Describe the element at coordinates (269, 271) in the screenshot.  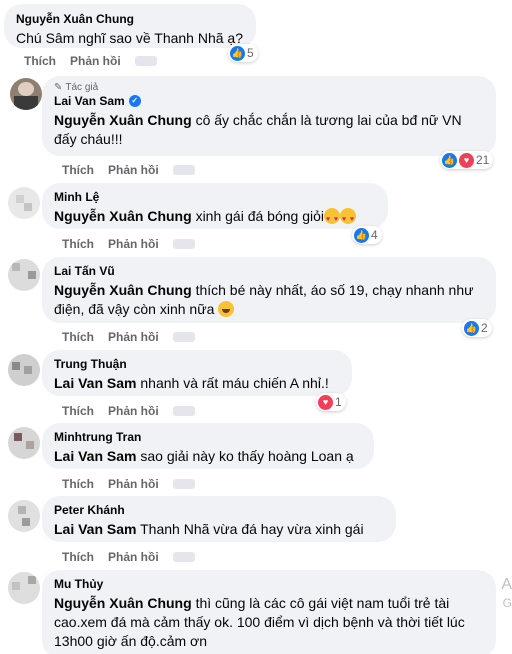
I see `comment-author: Lai Tấn Vũ` at that location.